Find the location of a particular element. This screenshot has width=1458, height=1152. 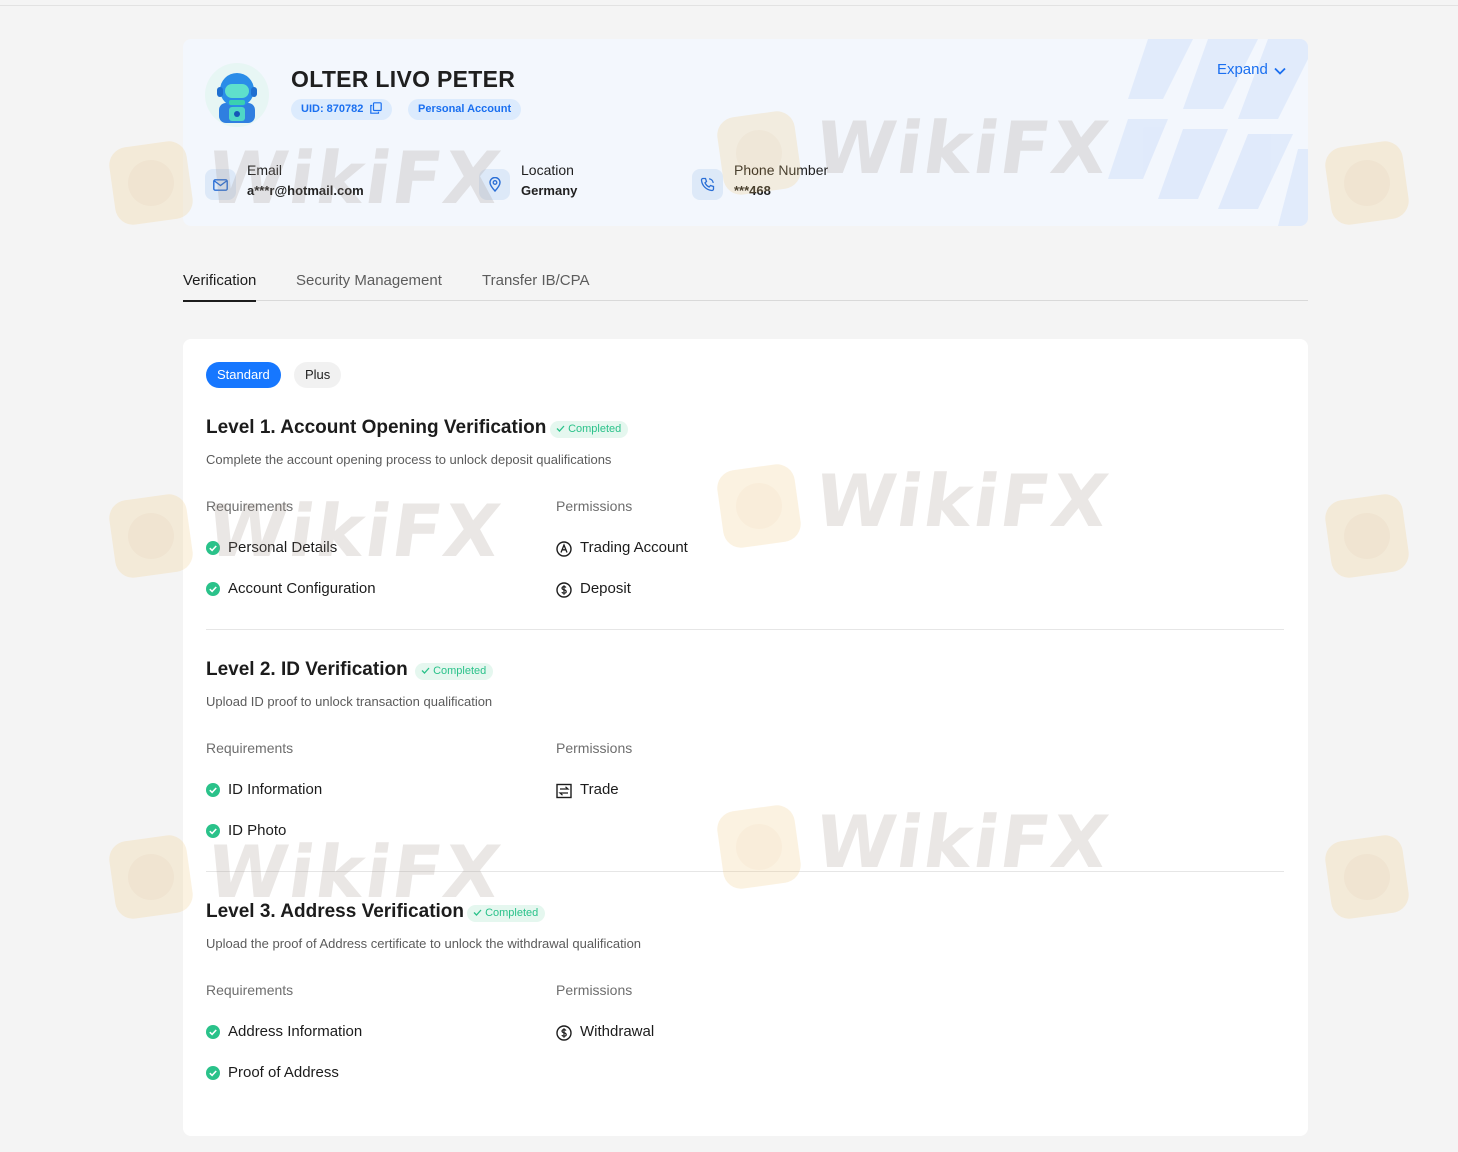

uid-badge: UID: 870782 is located at coordinates (342, 109).